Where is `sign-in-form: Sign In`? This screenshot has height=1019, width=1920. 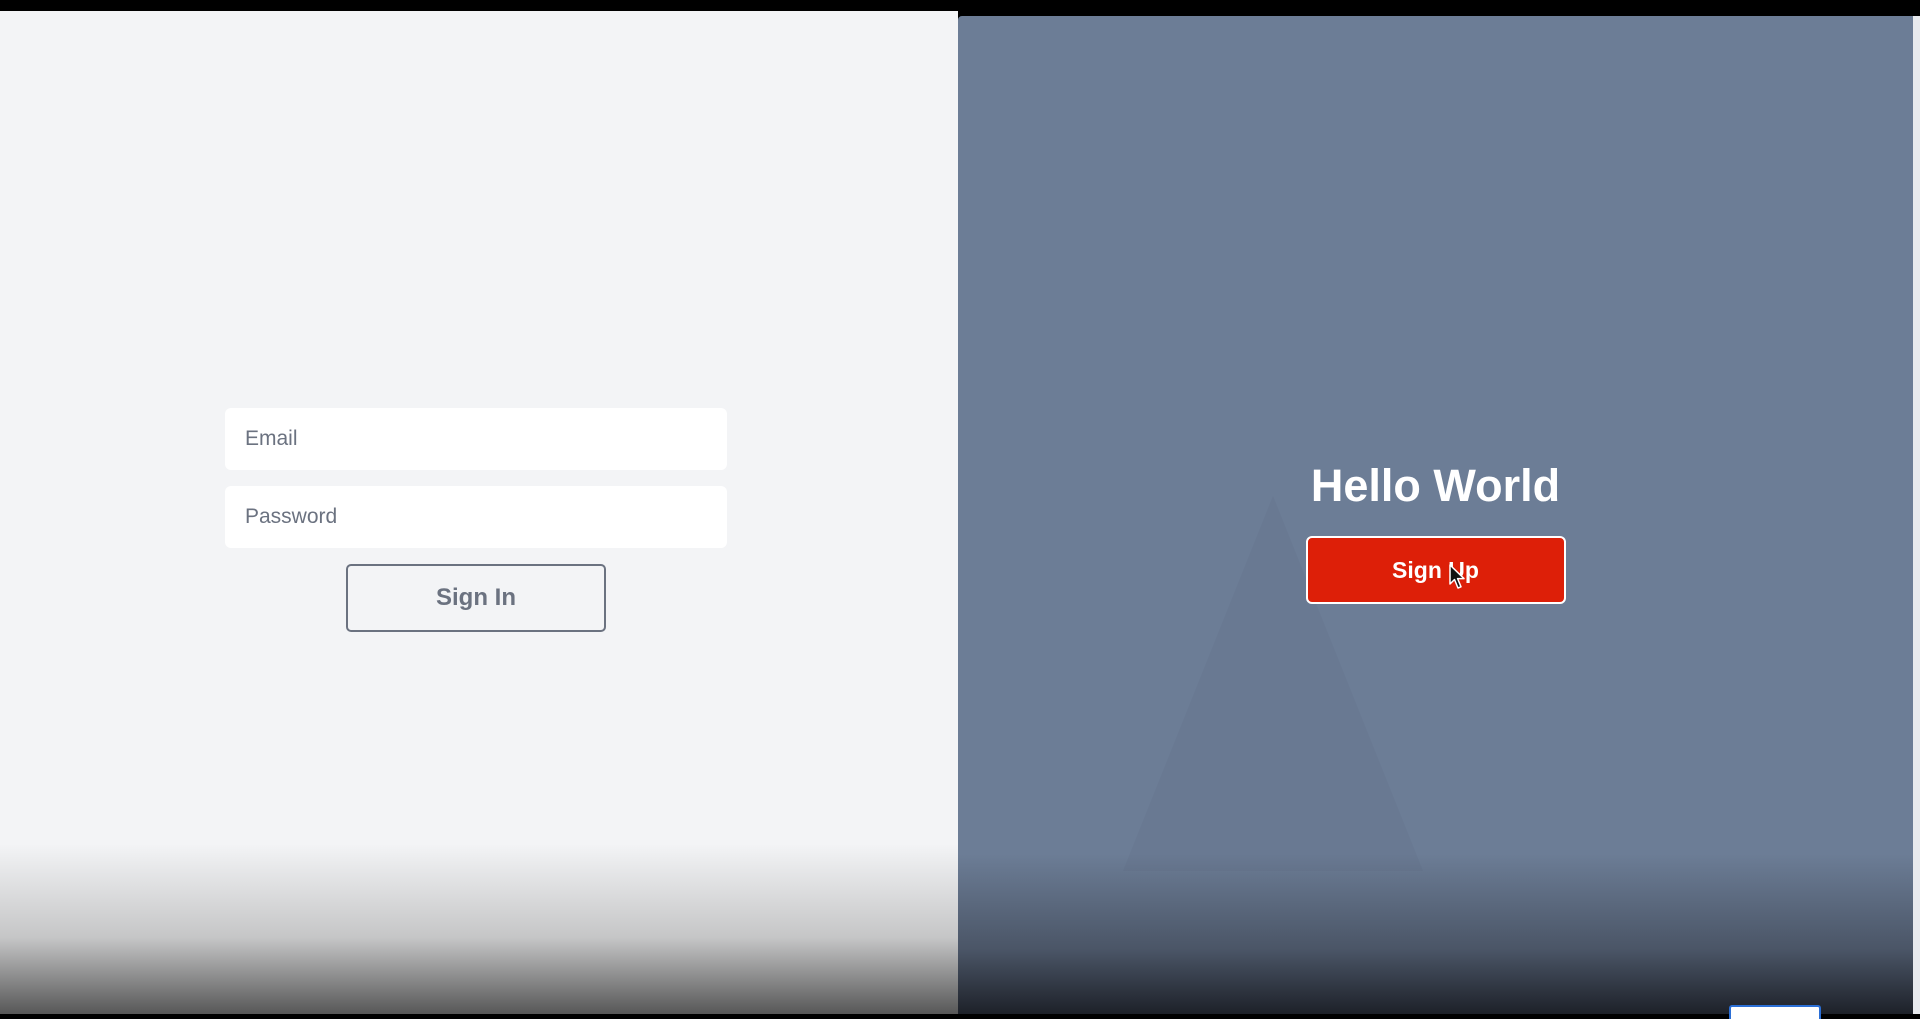 sign-in-form: Sign In is located at coordinates (476, 520).